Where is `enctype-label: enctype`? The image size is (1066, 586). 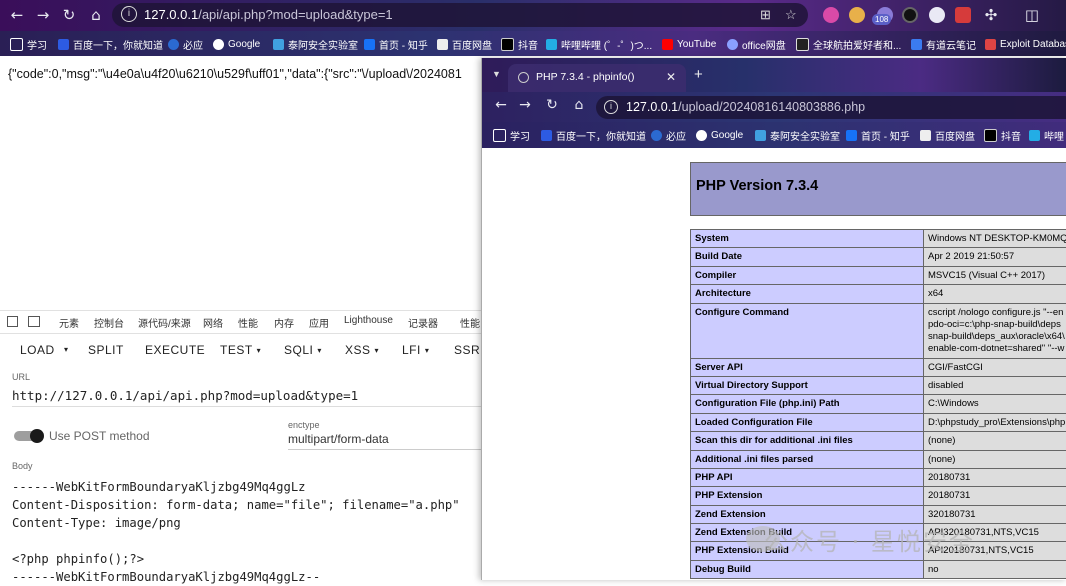 enctype-label: enctype is located at coordinates (304, 425).